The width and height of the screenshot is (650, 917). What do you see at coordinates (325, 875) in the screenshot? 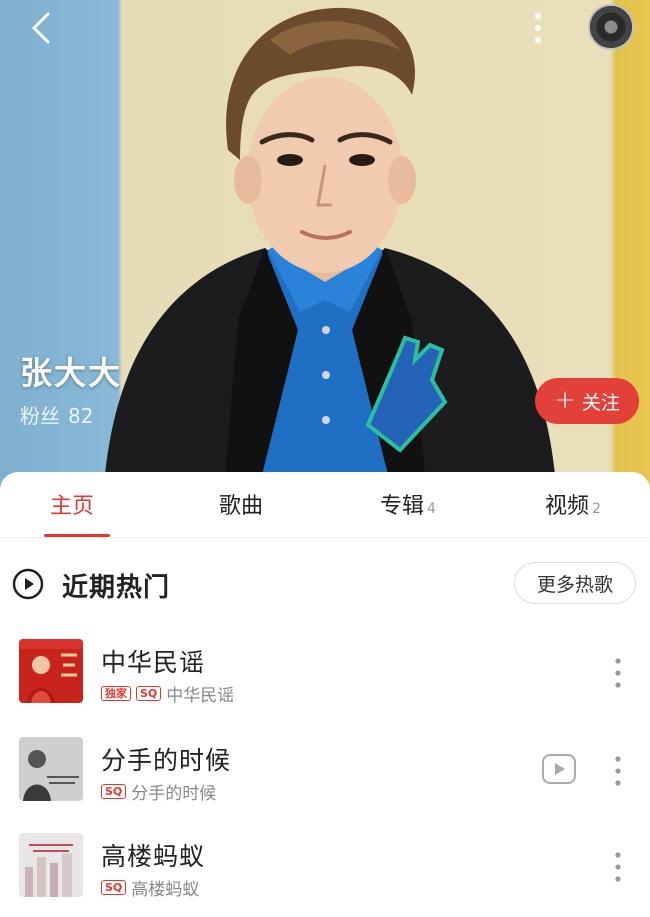
I see `song-row: 高楼蚂蚁 SQ 高楼蚂蚁` at bounding box center [325, 875].